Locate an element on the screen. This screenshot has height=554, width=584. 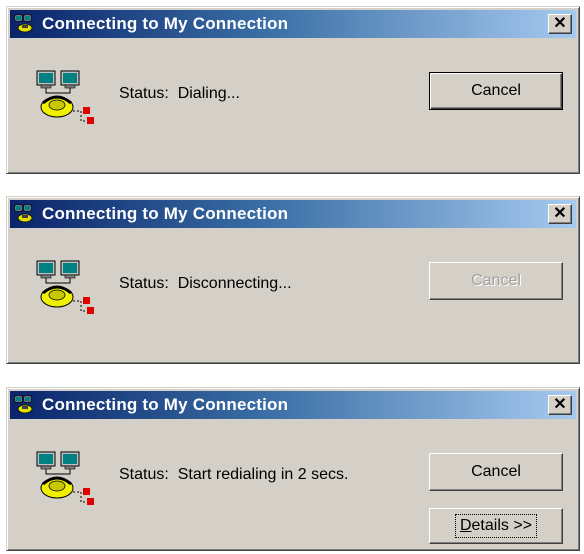
details-label: etails >> is located at coordinates (502, 525).